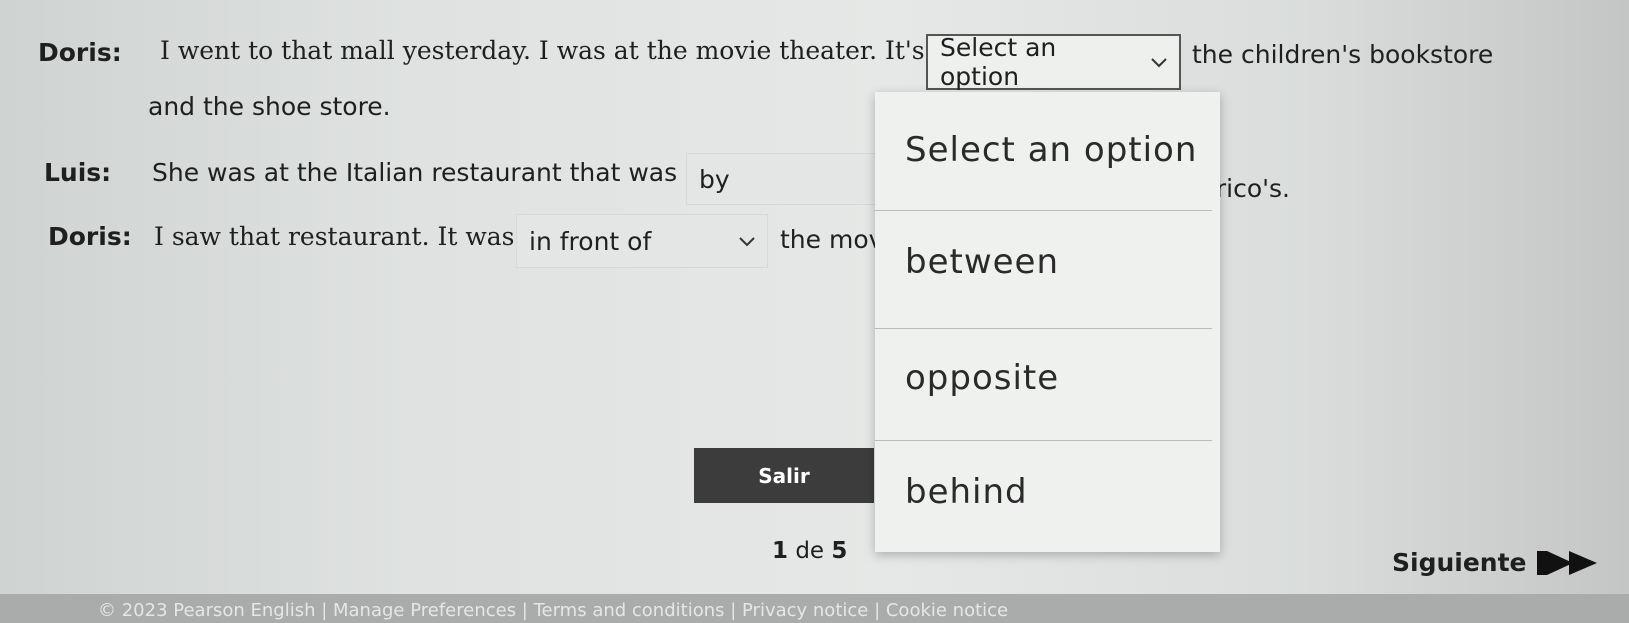 The image size is (1629, 623). I want to click on page-separator: de, so click(810, 551).